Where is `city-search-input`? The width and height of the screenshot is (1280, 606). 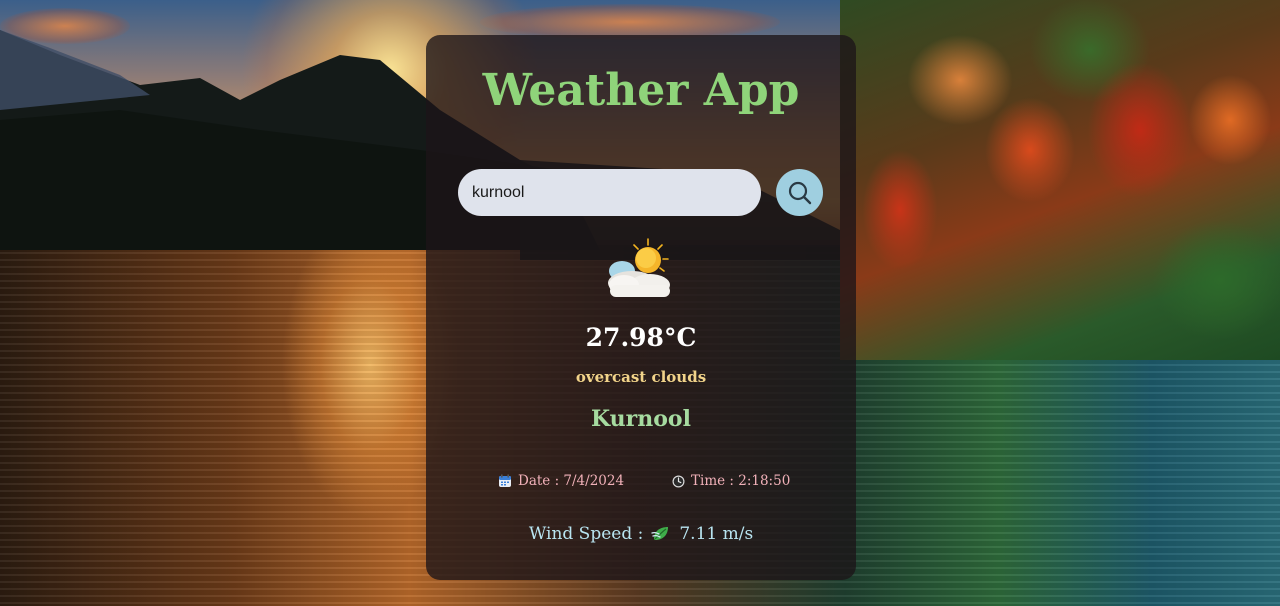
city-search-input is located at coordinates (609, 192).